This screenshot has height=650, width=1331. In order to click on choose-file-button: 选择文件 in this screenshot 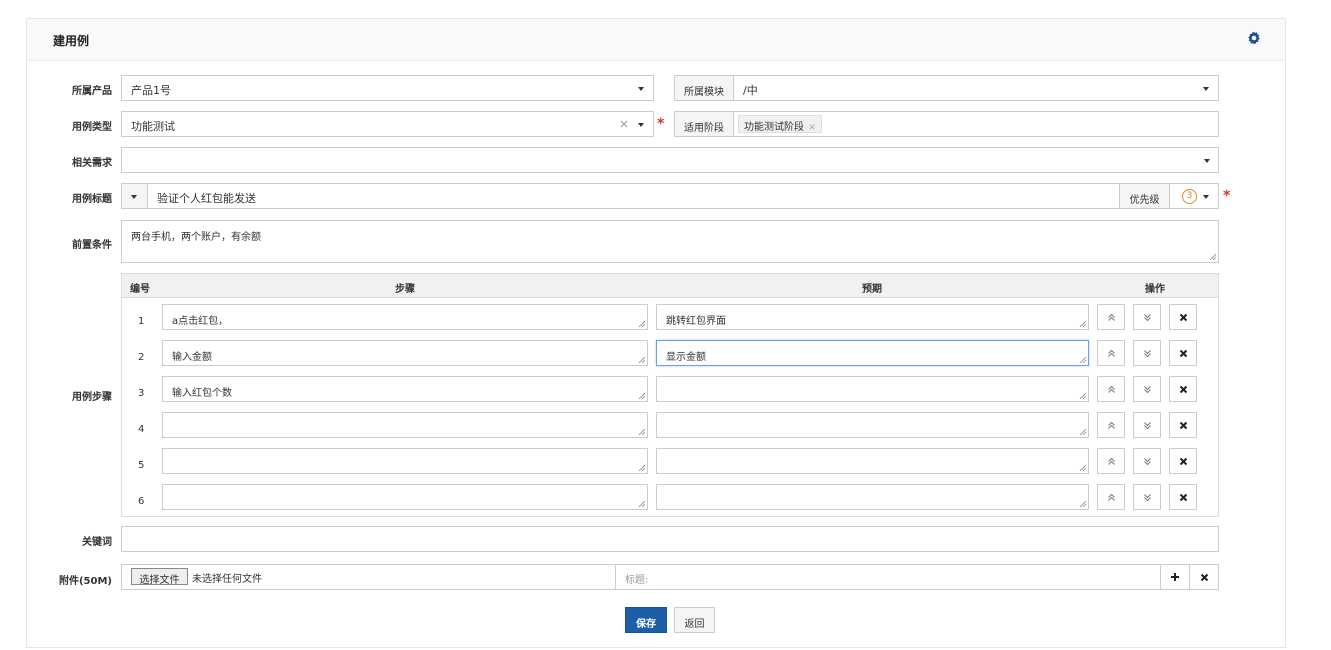, I will do `click(159, 577)`.